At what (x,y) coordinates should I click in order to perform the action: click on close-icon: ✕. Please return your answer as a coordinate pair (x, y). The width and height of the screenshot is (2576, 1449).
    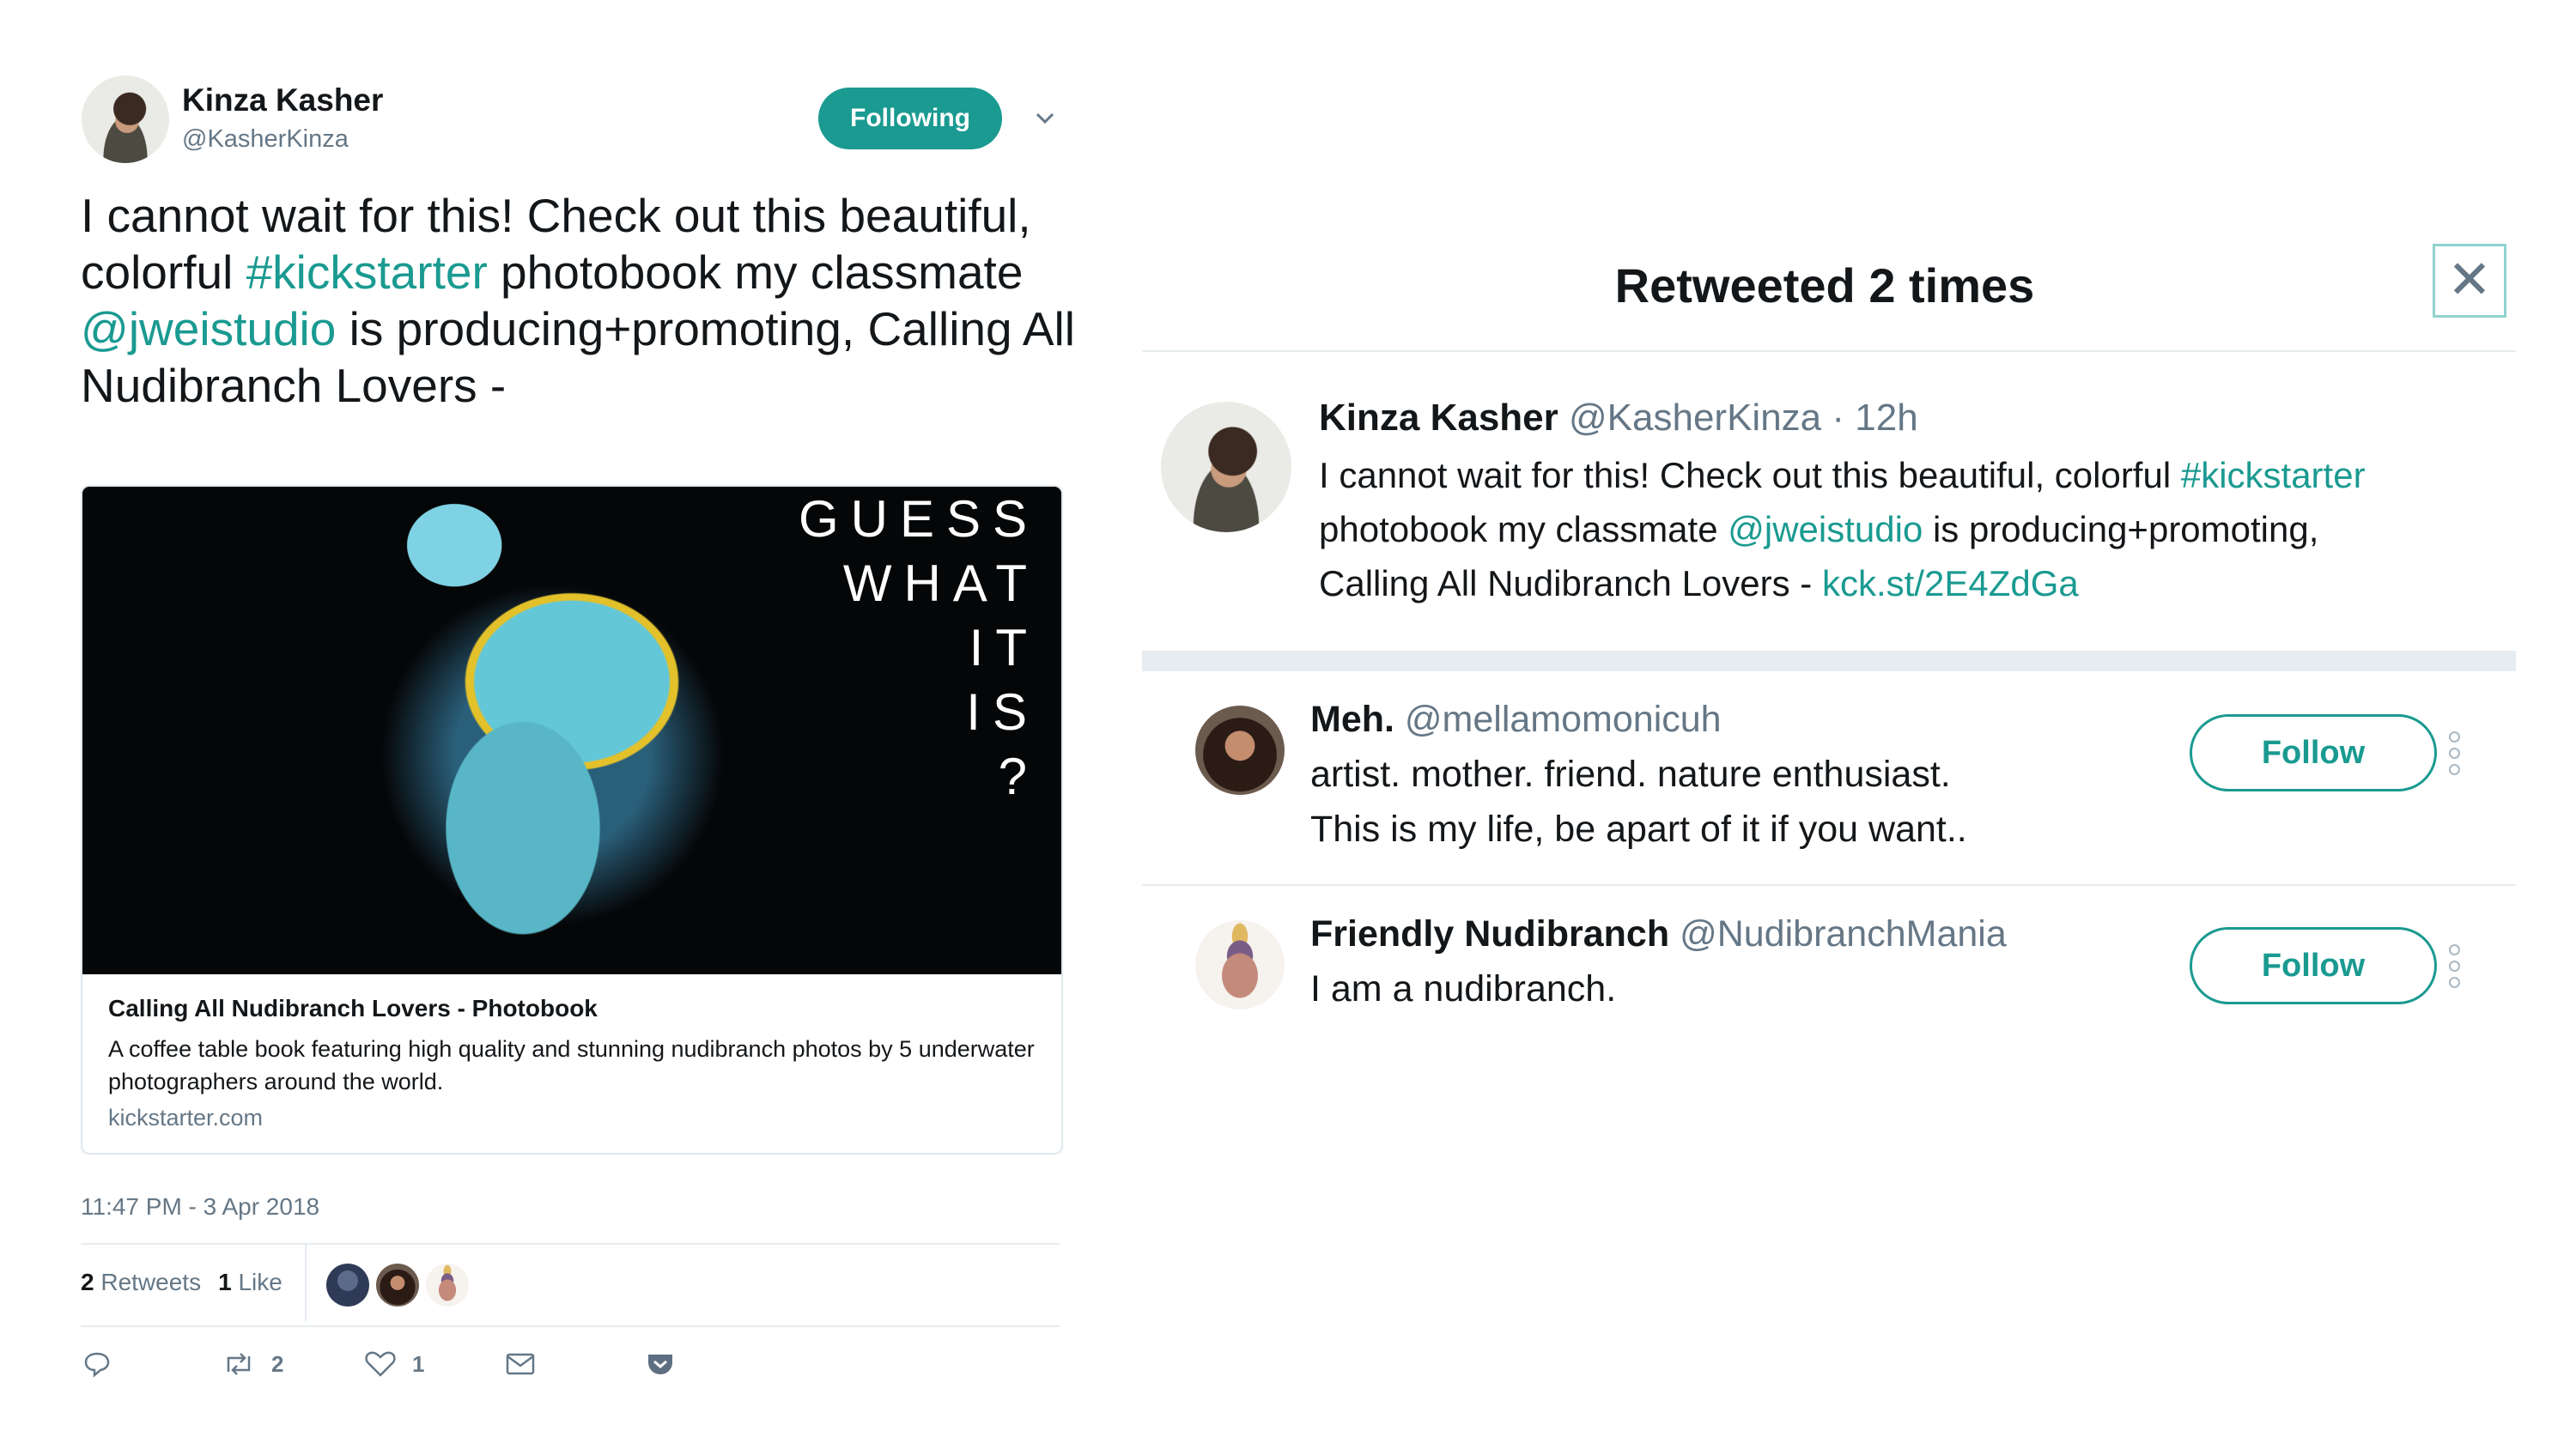
    Looking at the image, I should click on (2470, 280).